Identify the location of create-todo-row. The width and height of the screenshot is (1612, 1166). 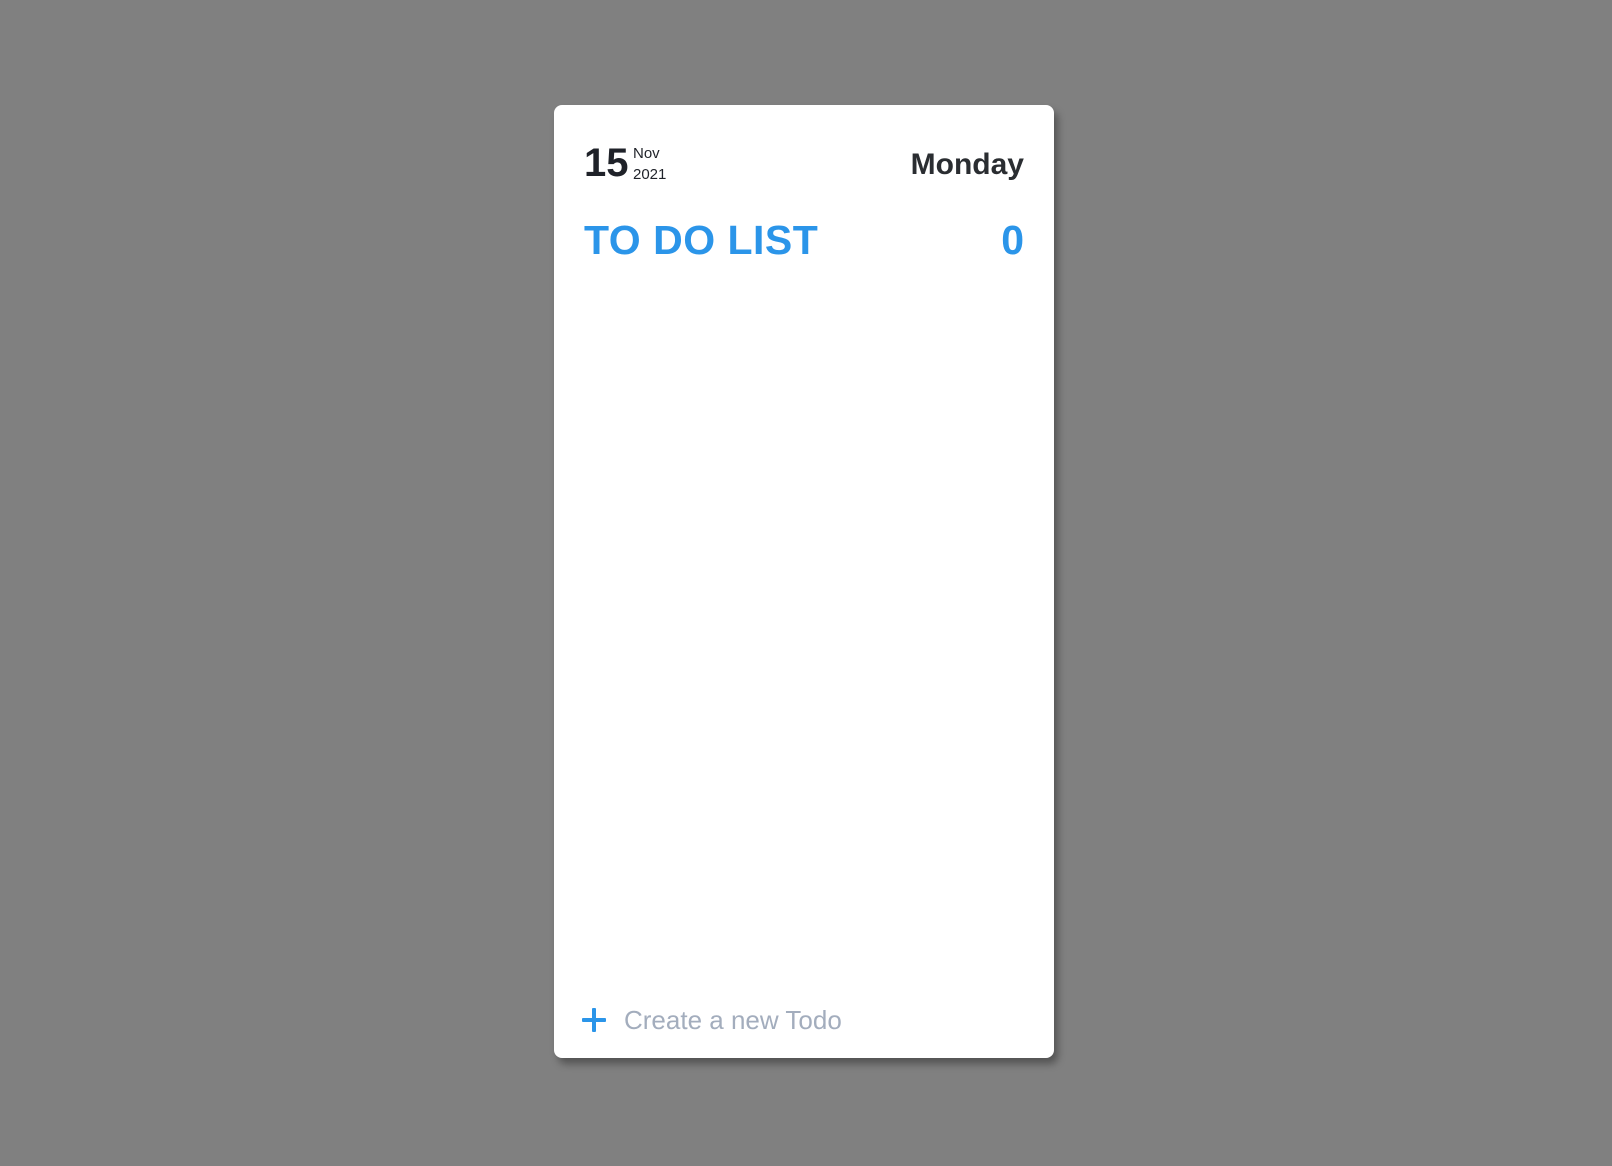
(803, 1020).